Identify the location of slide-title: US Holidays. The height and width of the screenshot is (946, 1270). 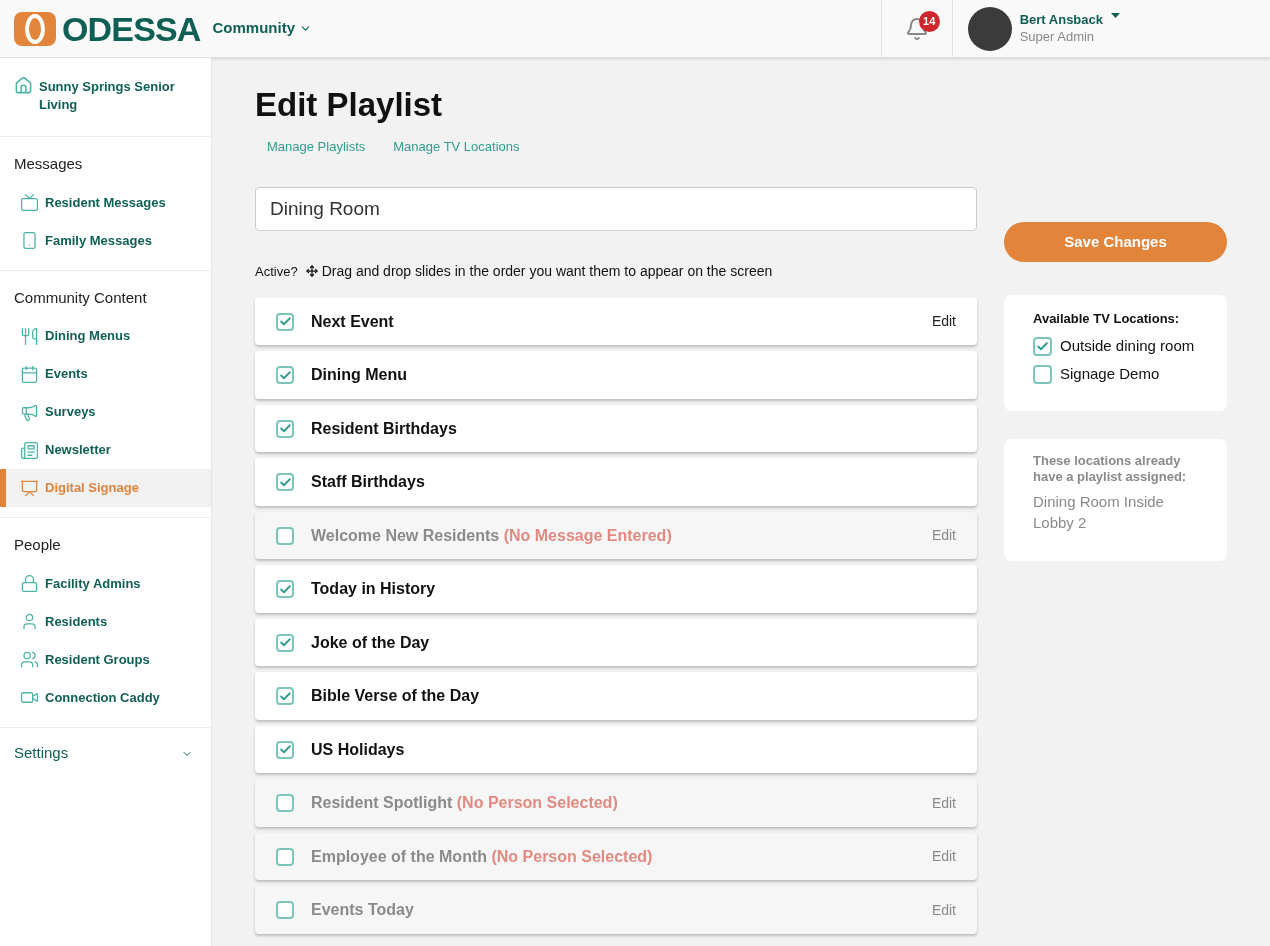
(358, 749).